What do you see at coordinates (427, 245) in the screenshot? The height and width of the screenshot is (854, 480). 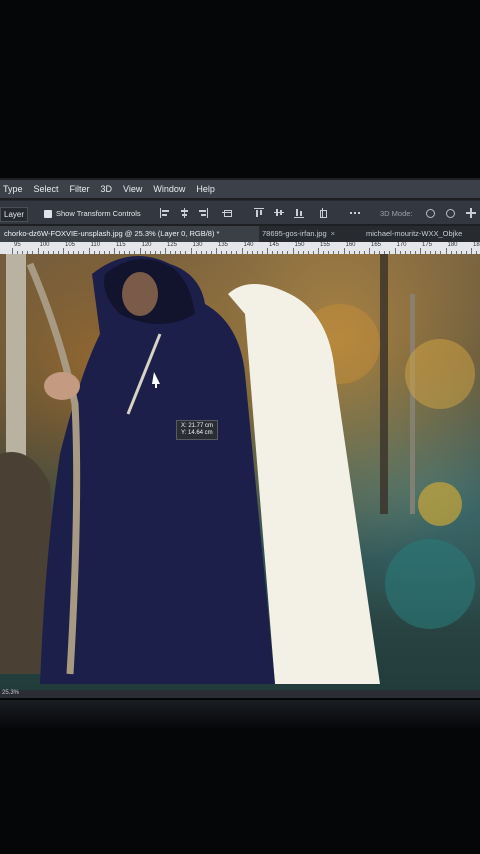 I see `ruler-label: 175` at bounding box center [427, 245].